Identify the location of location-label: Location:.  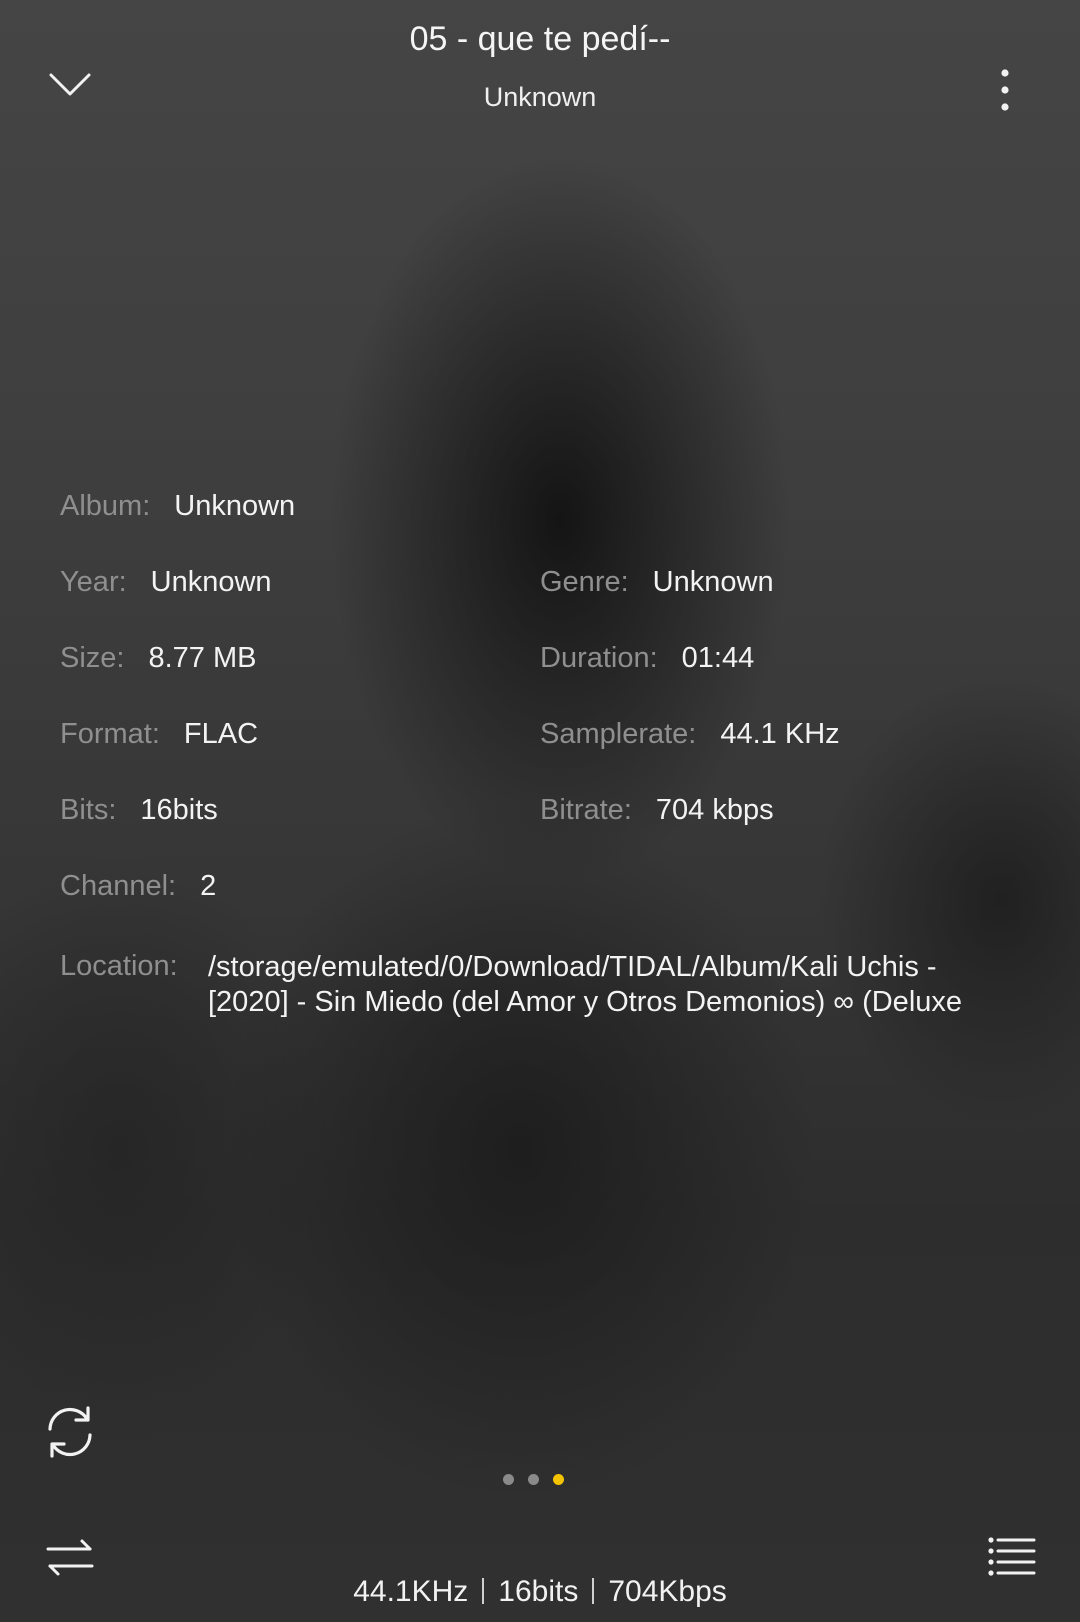
(119, 966).